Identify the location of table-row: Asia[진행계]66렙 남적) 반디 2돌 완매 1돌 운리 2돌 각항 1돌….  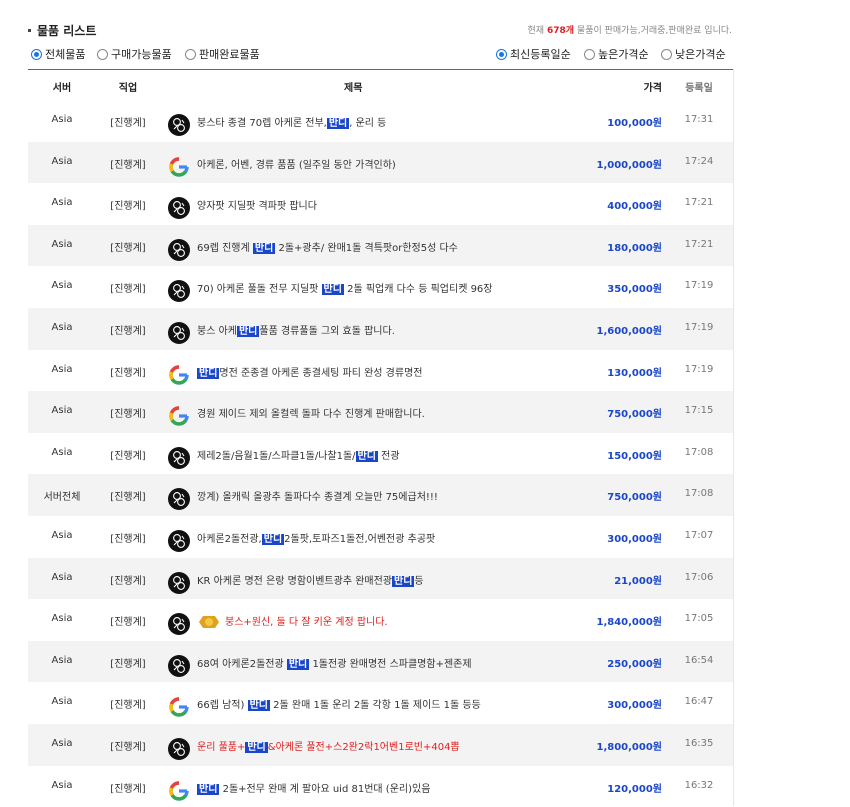
(381, 703).